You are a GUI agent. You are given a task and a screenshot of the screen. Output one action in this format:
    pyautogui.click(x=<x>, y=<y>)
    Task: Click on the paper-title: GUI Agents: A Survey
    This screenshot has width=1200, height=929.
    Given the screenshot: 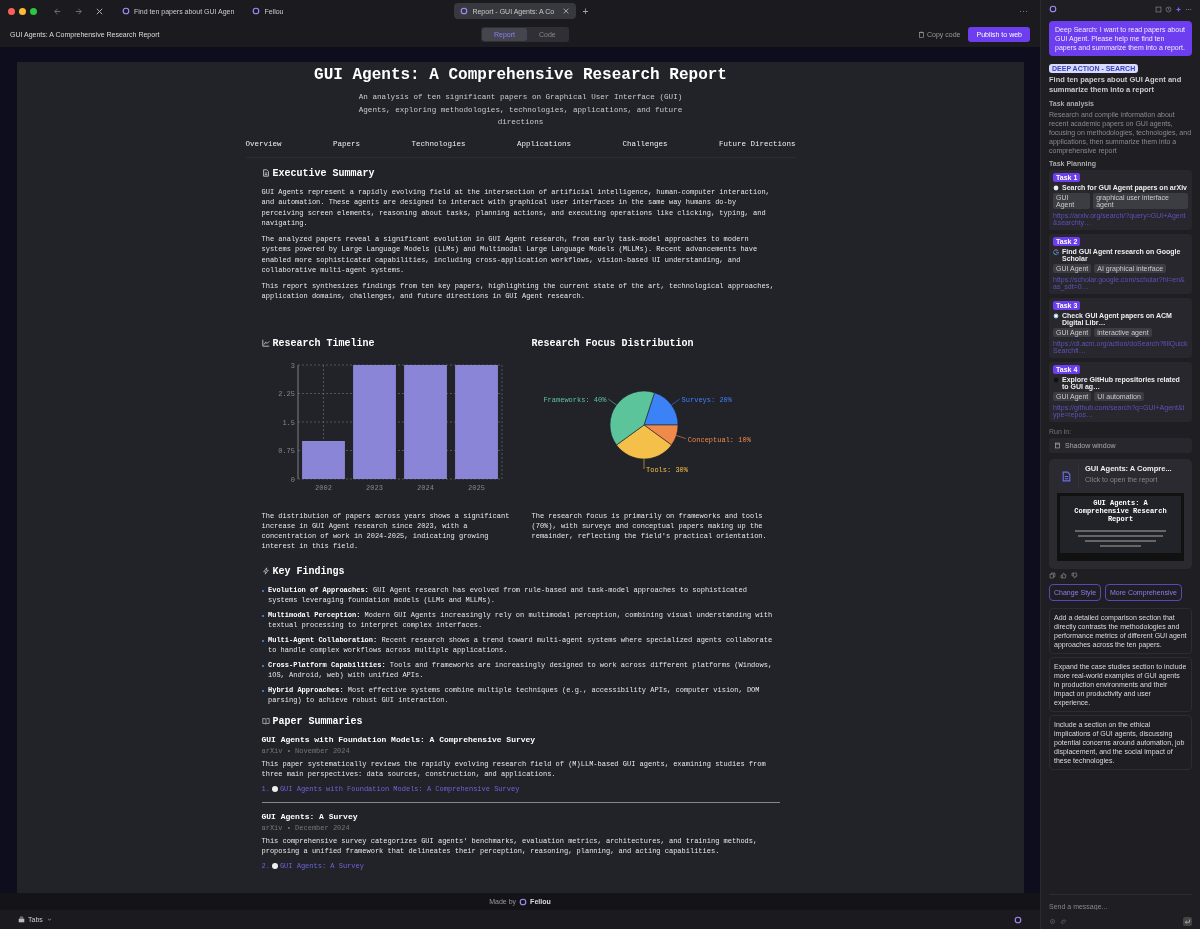 What is the action you would take?
    pyautogui.click(x=310, y=816)
    